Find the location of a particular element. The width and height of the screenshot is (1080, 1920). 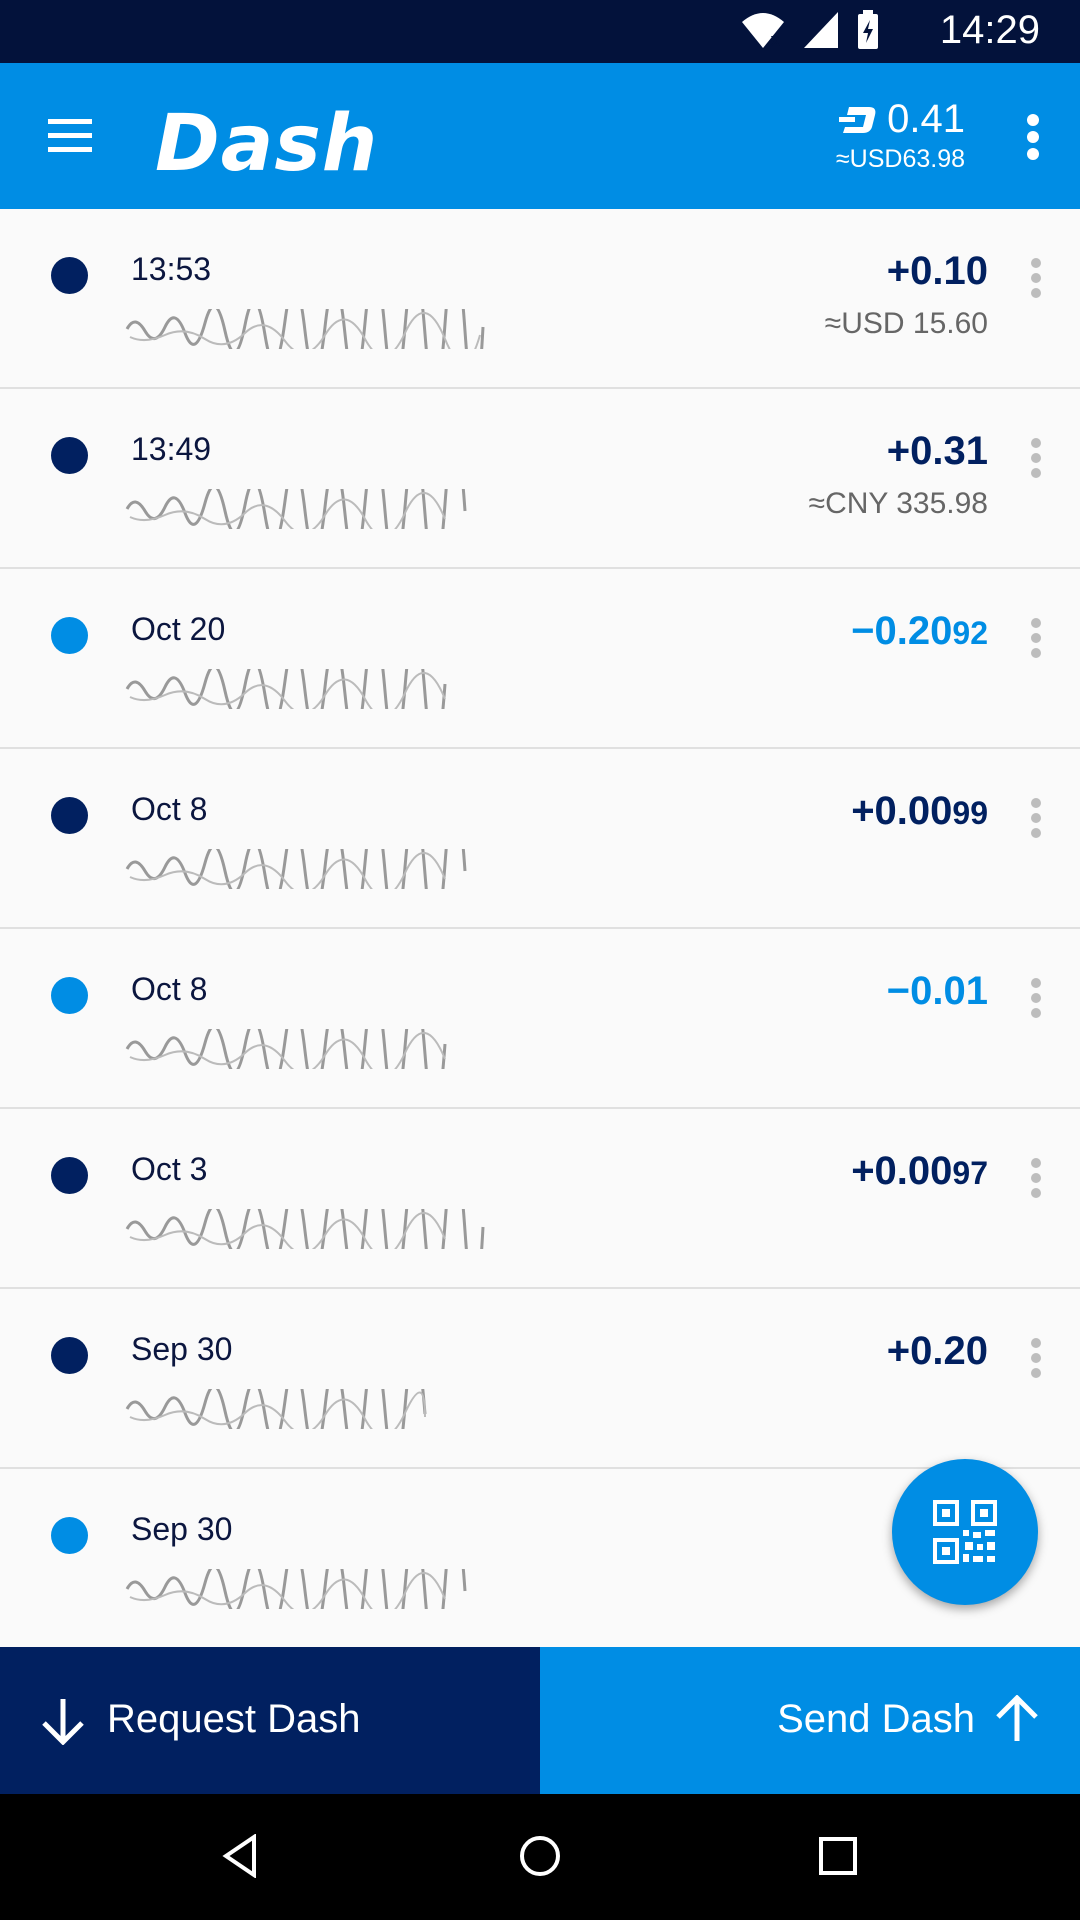

bottom-action-bar: Request Dash Send Dash is located at coordinates (540, 1720).